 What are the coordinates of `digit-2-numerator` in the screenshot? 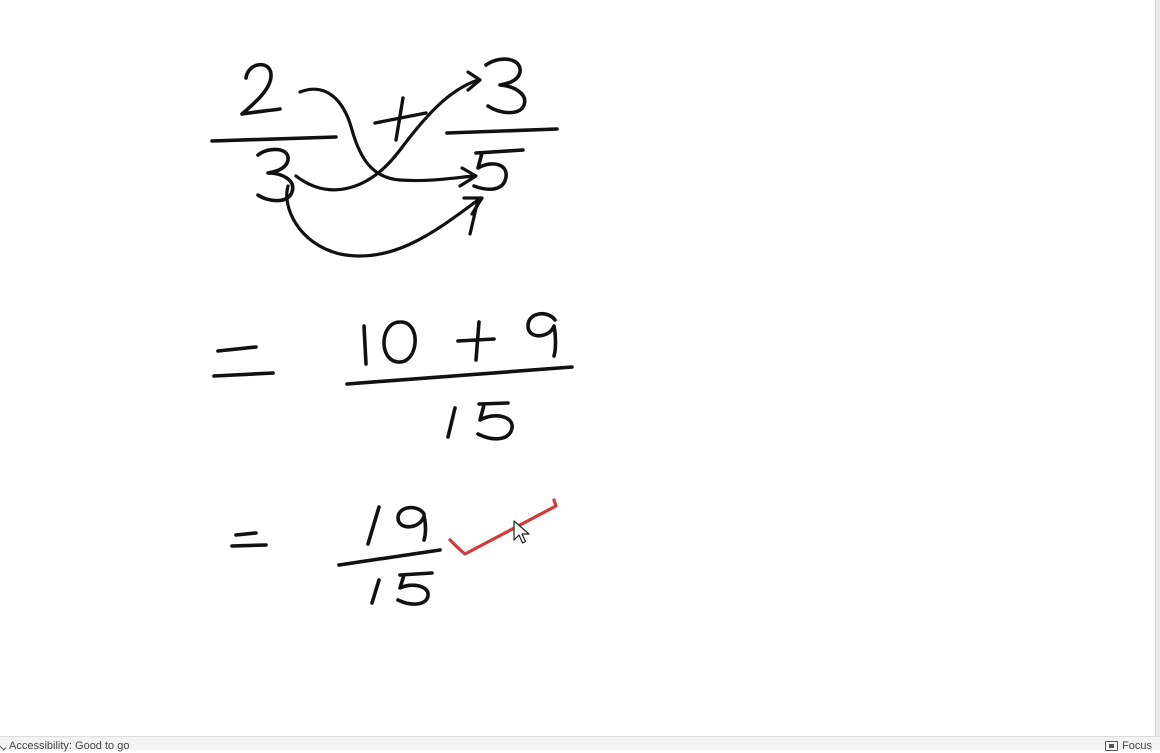 It's located at (261, 89).